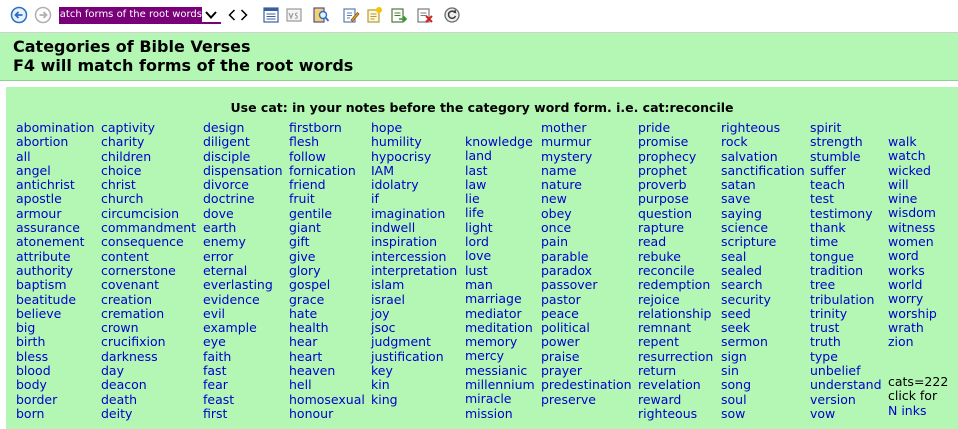  I want to click on category-link: cremation, so click(148, 313).